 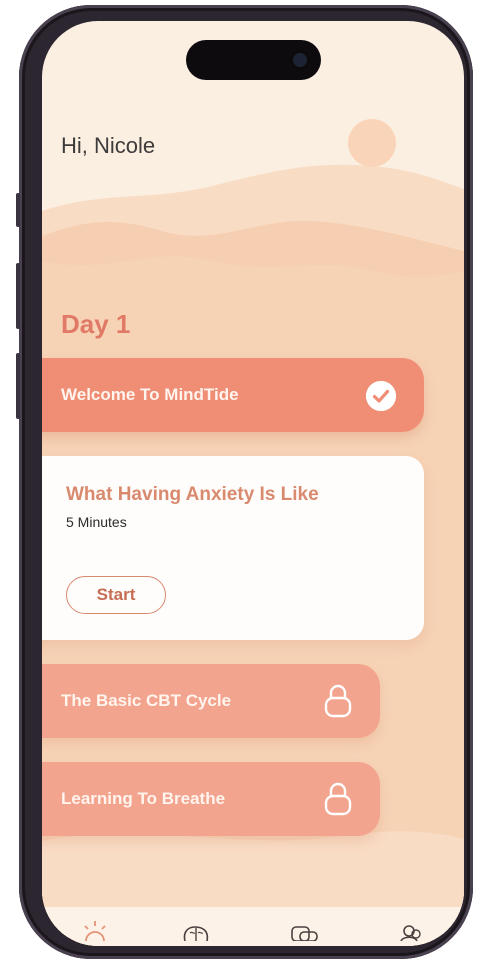 What do you see at coordinates (300, 60) in the screenshot?
I see `front-camera` at bounding box center [300, 60].